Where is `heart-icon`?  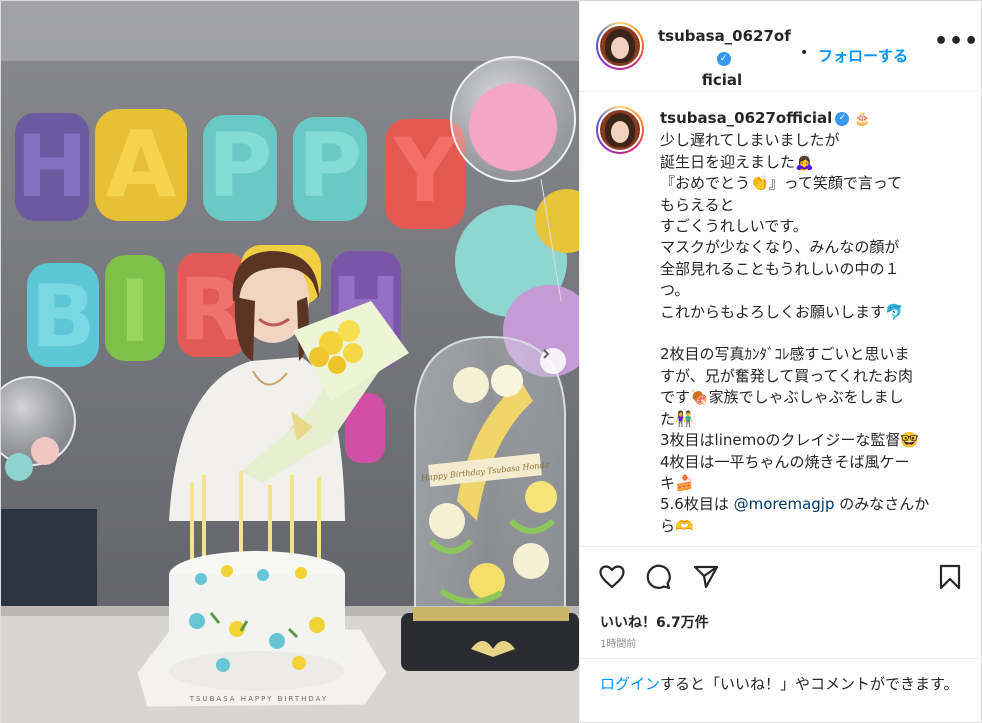
heart-icon is located at coordinates (612, 577).